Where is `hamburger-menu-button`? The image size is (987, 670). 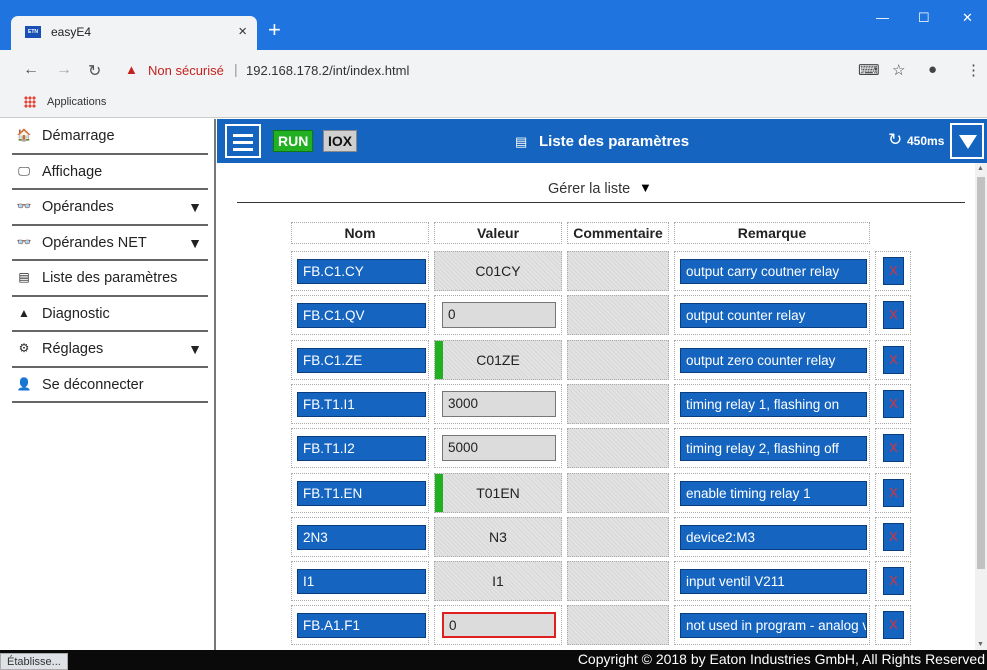
hamburger-menu-button is located at coordinates (243, 141).